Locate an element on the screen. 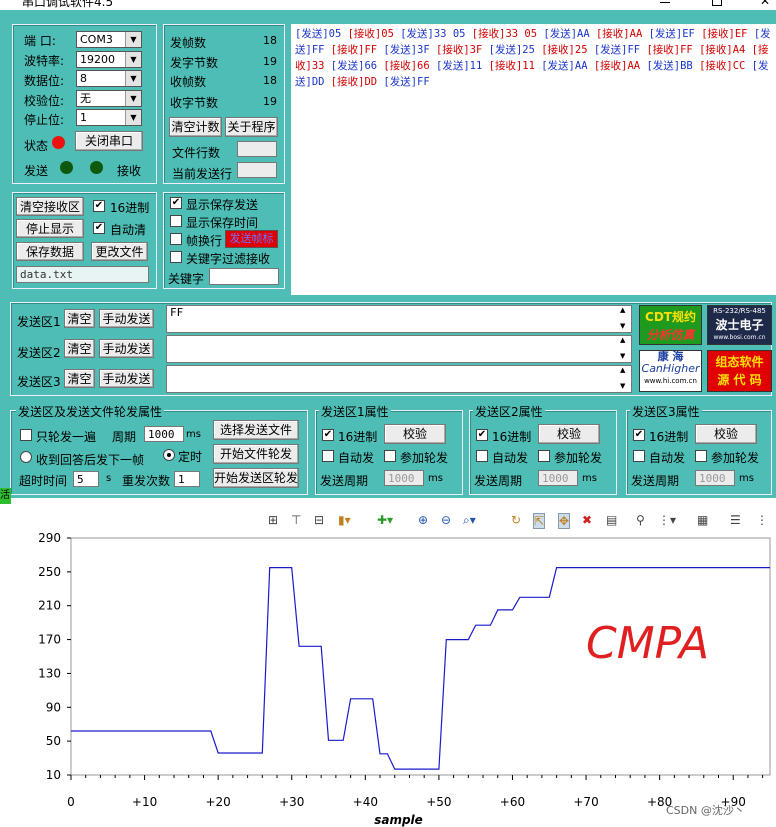 The width and height of the screenshot is (776, 827). grid-tool-icon: ⊟ is located at coordinates (319, 520).